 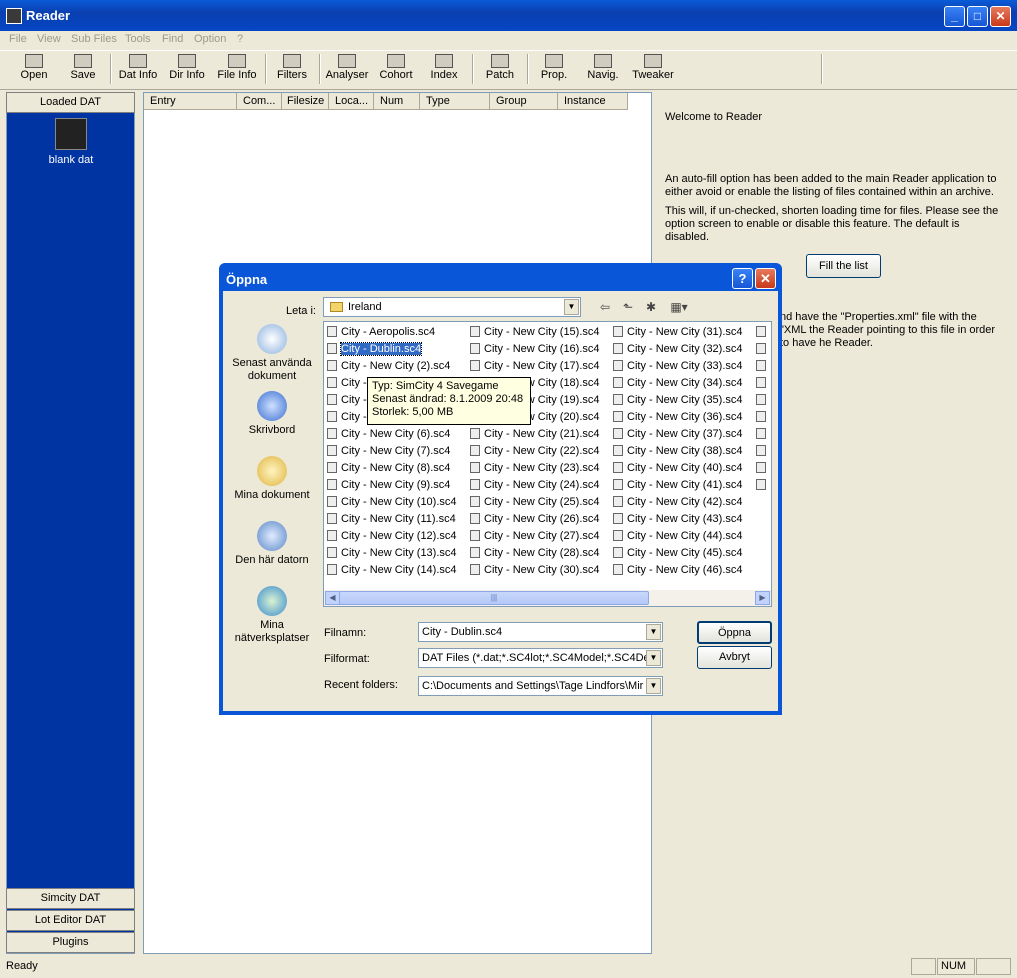 What do you see at coordinates (396, 66) in the screenshot?
I see `cohort-tool-button: Cohort` at bounding box center [396, 66].